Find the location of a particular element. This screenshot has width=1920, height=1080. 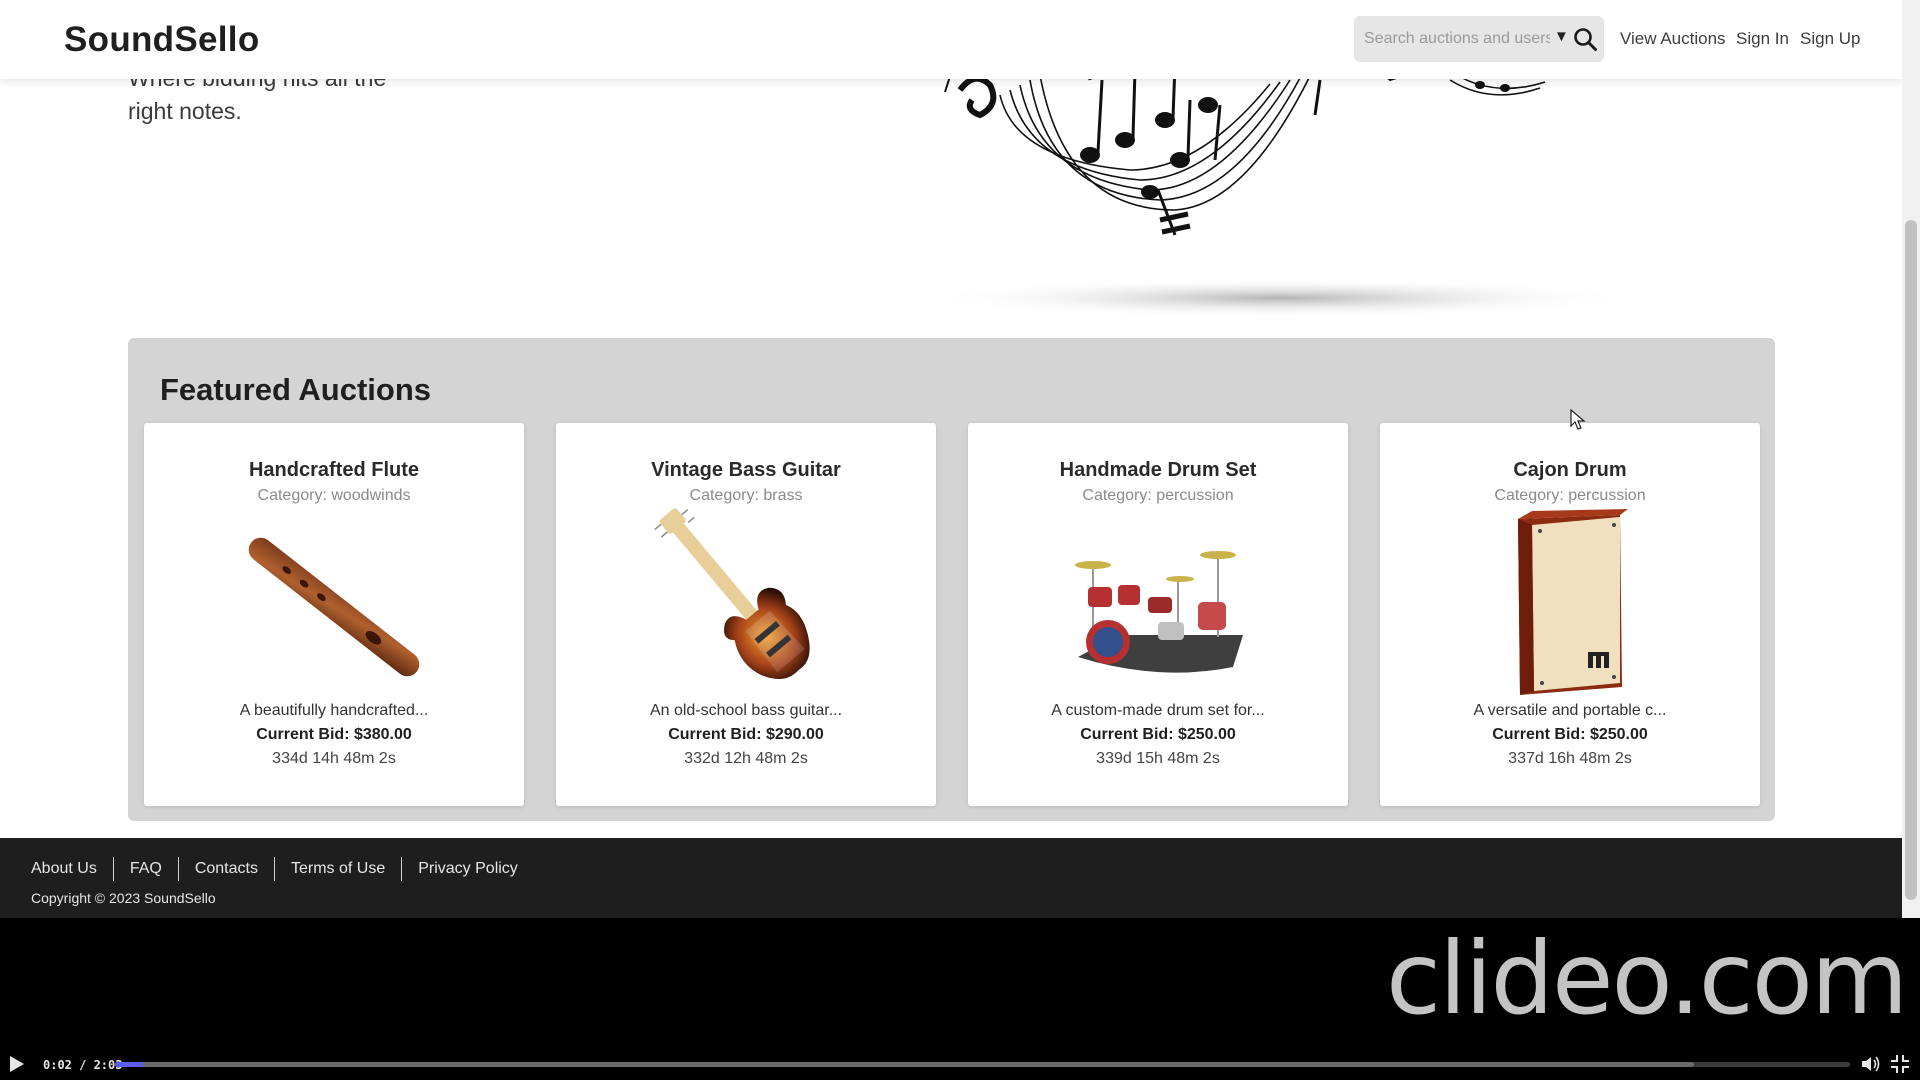

bass-guitar-icon is located at coordinates (746, 607).